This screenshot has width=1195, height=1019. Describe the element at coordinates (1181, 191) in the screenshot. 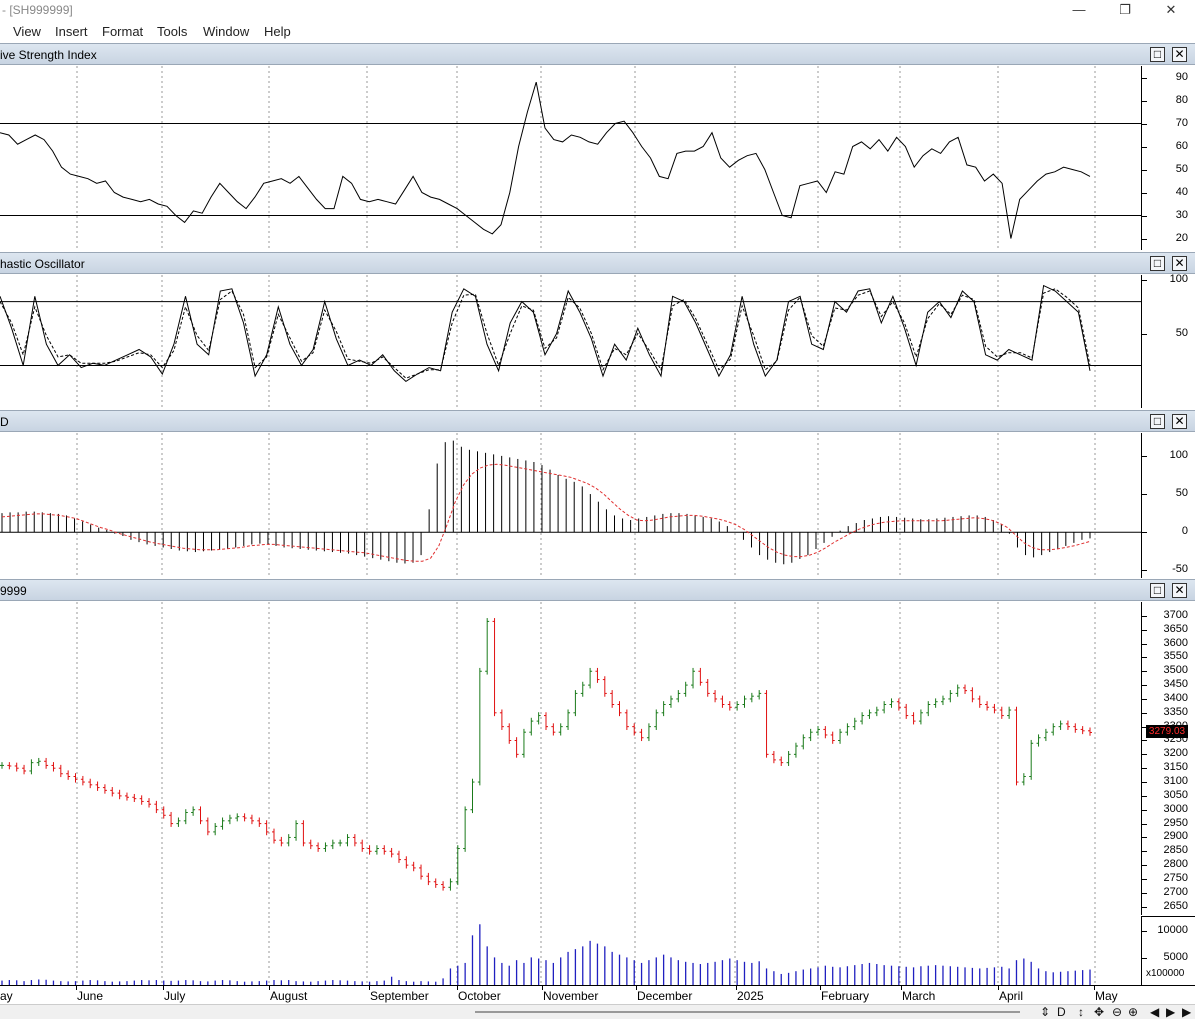

I see `axis-tick-label: 40` at that location.